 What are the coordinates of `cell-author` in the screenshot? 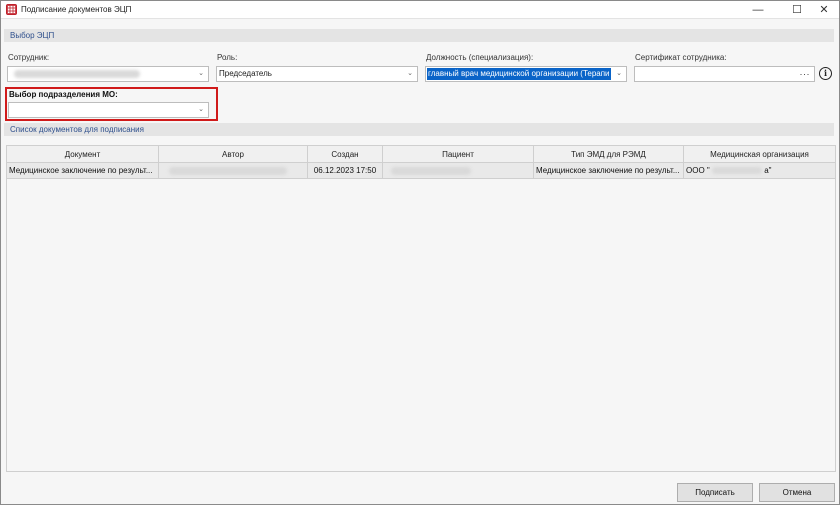 It's located at (233, 171).